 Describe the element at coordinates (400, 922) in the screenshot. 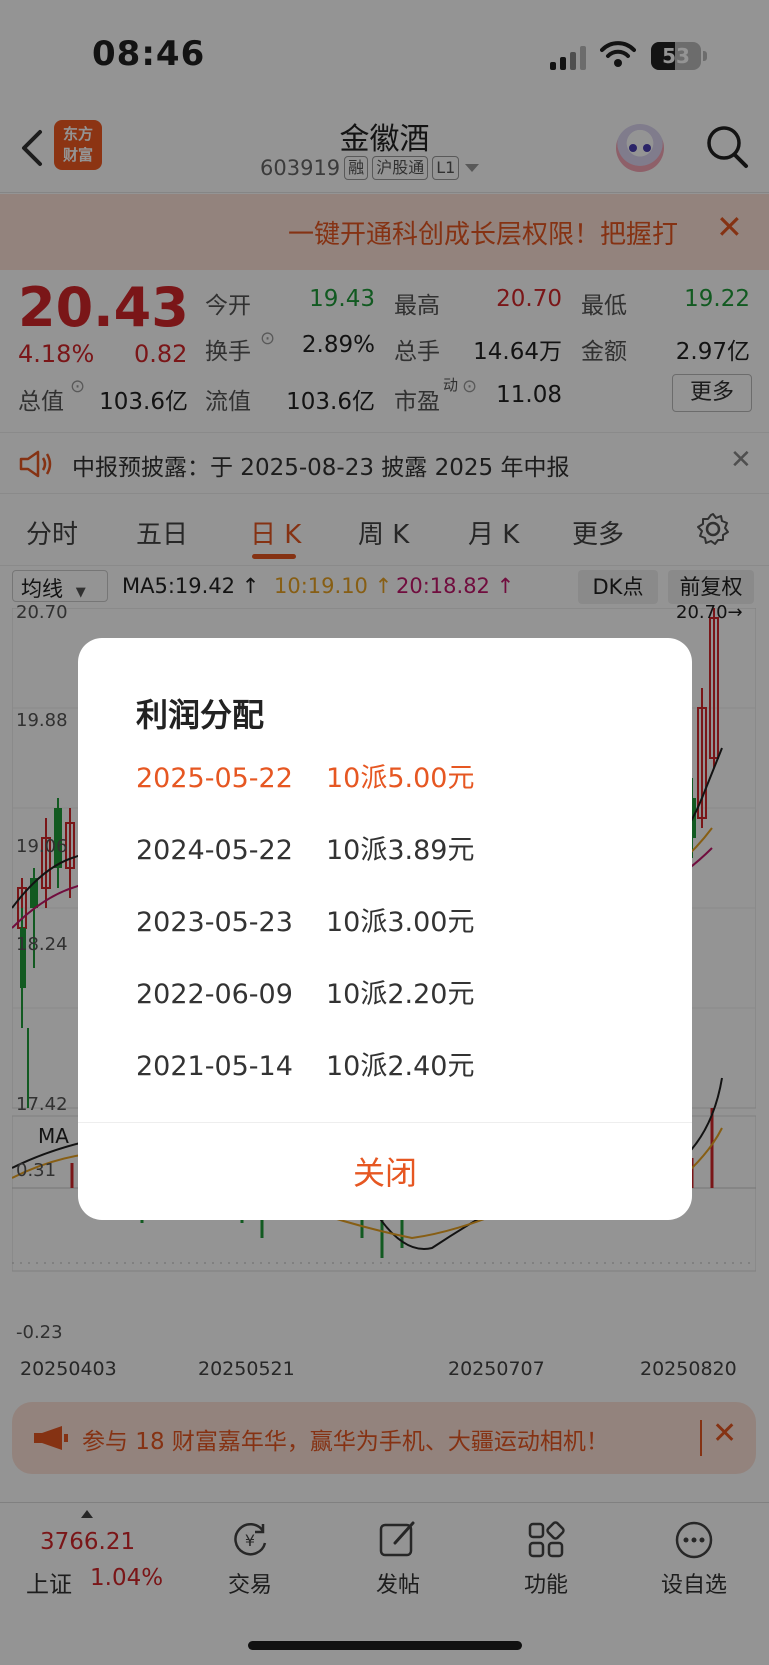

I see `dividend-plan: 10派3.00元` at that location.